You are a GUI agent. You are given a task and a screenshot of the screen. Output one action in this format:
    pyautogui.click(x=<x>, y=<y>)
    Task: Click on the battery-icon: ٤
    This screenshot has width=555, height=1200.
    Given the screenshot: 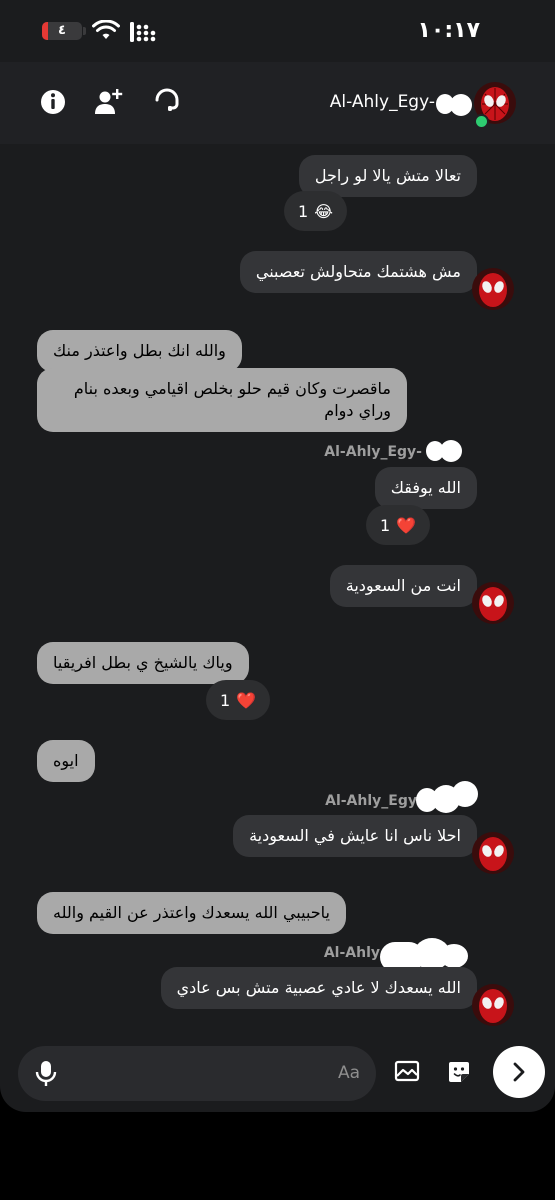 What is the action you would take?
    pyautogui.click(x=62, y=31)
    